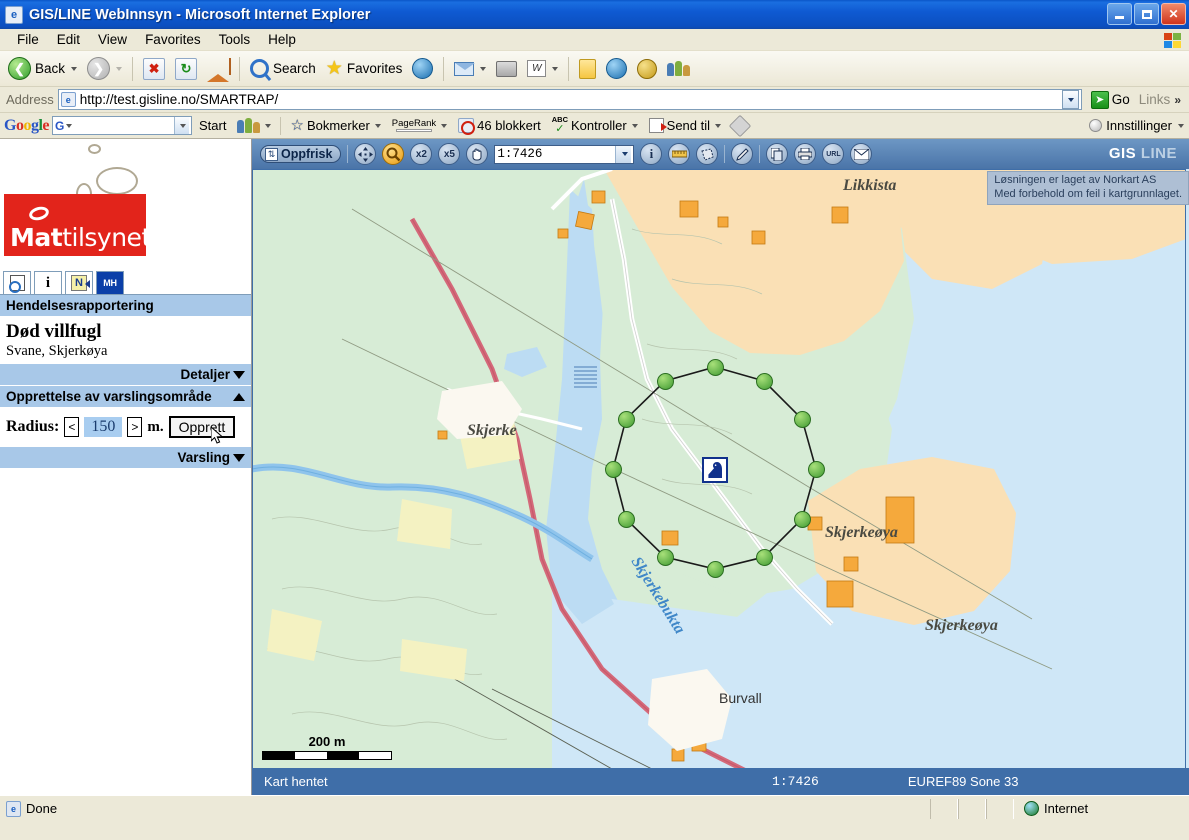 The width and height of the screenshot is (1189, 840). What do you see at coordinates (616, 69) in the screenshot?
I see `messenger-button` at bounding box center [616, 69].